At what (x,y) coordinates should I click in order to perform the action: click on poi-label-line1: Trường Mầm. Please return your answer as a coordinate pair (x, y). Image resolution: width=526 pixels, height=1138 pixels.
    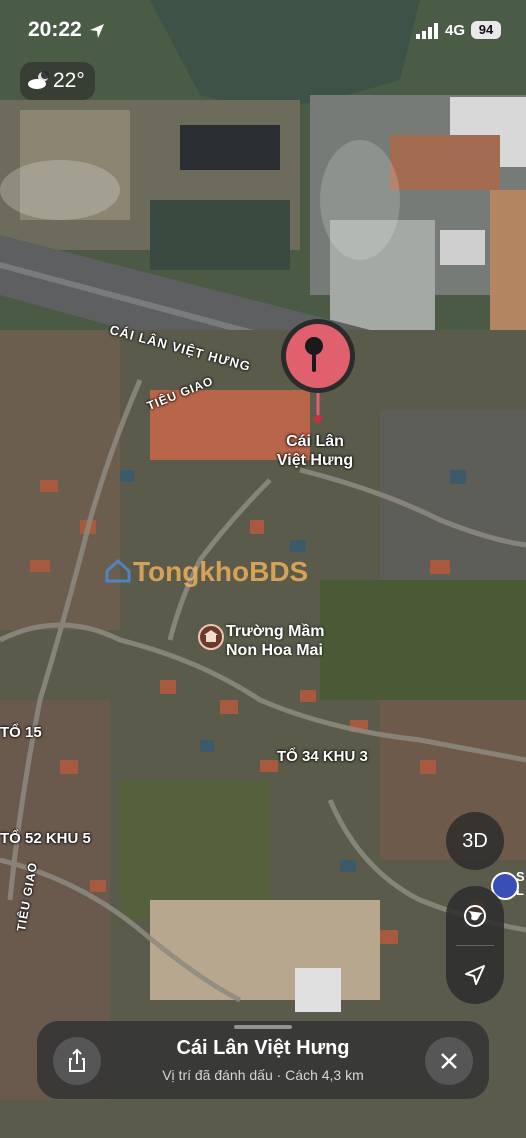
    Looking at the image, I should click on (275, 631).